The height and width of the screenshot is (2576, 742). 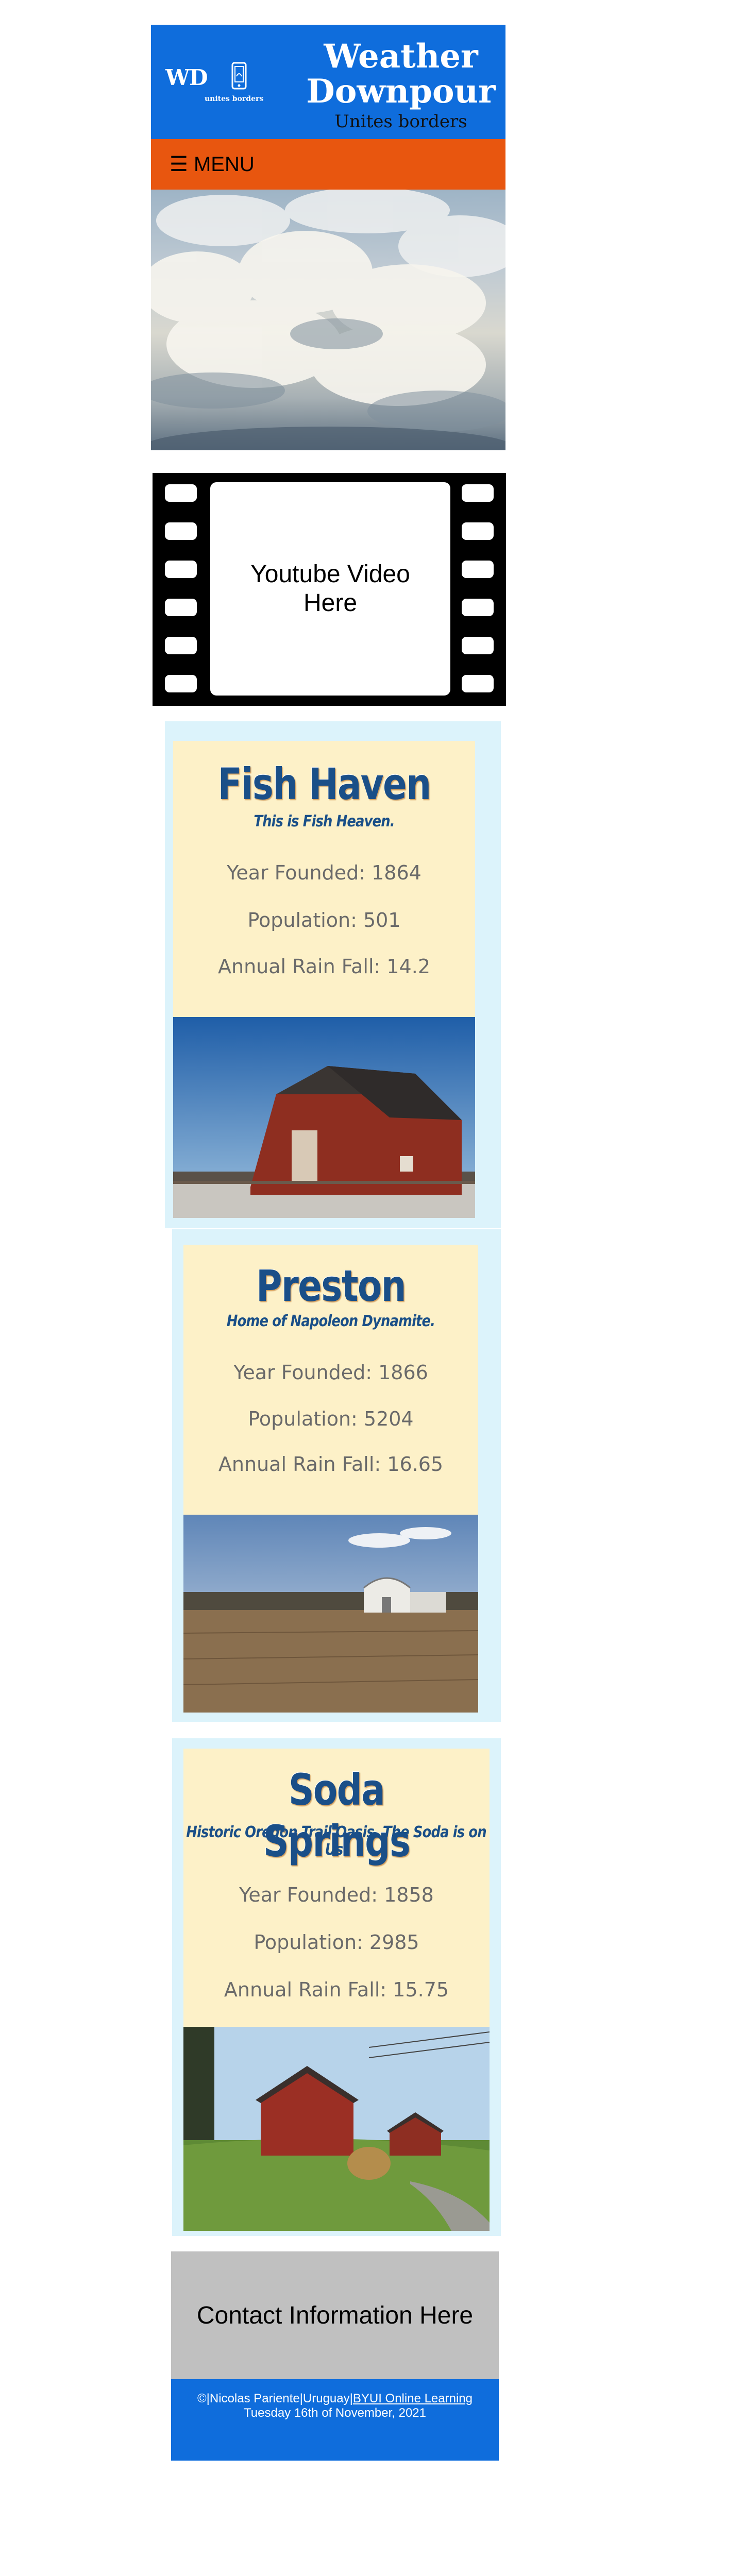 I want to click on contact-placeholder-text: Contact Information Here, so click(x=335, y=2315).